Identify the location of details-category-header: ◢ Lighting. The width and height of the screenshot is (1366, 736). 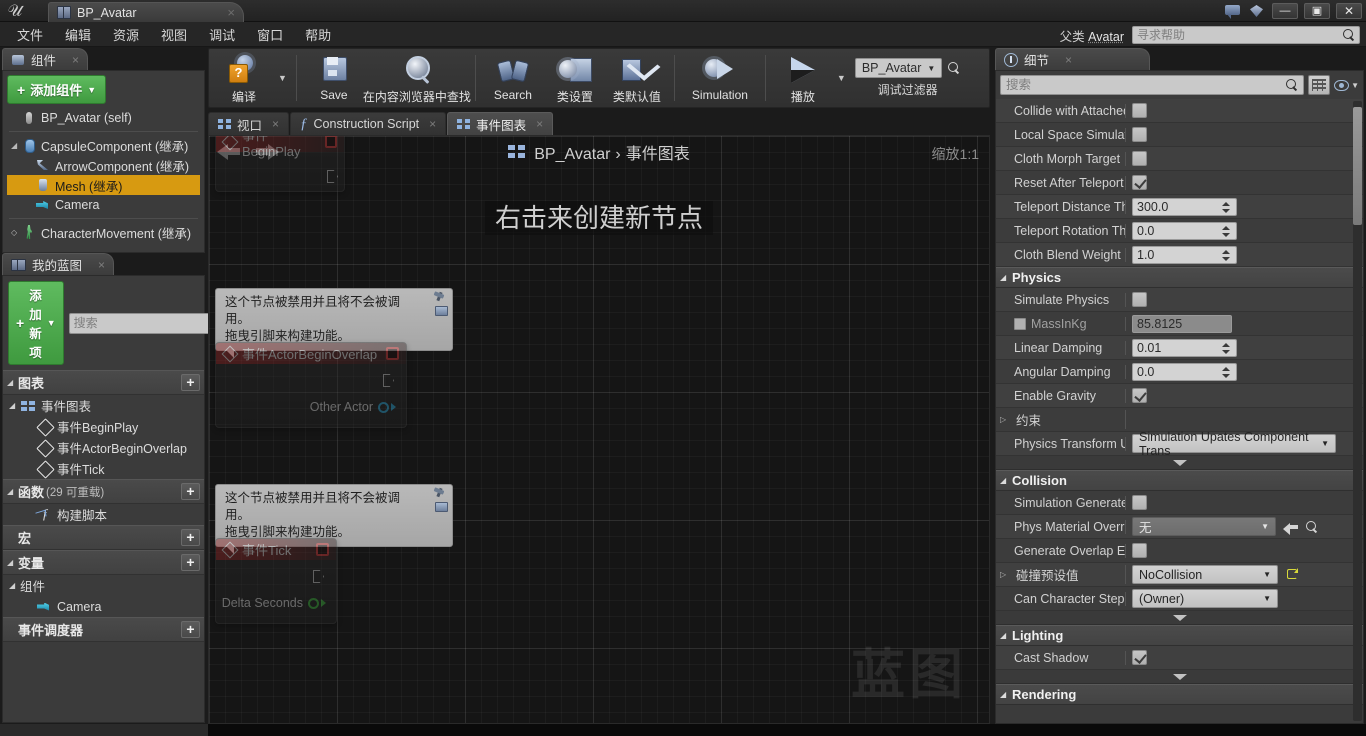
(1179, 635).